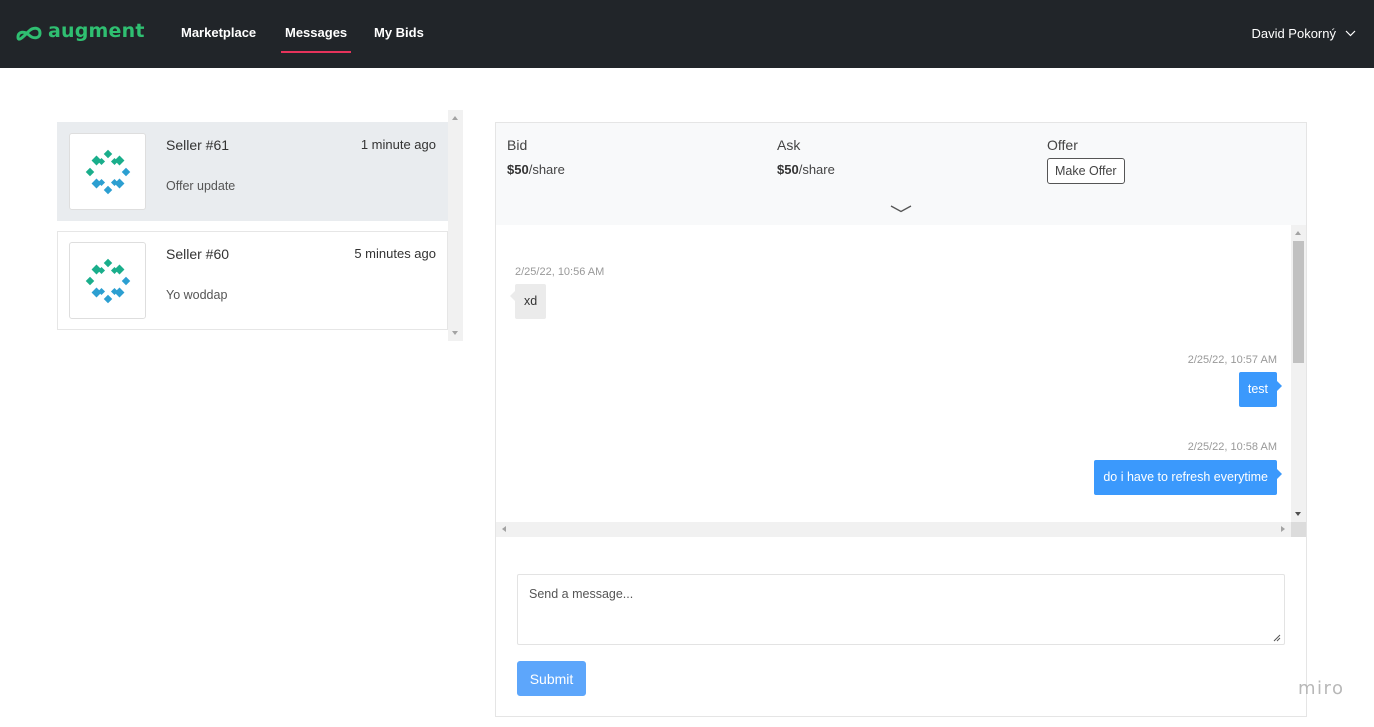 The height and width of the screenshot is (727, 1374). What do you see at coordinates (551, 678) in the screenshot?
I see `submit-button: Submit` at bounding box center [551, 678].